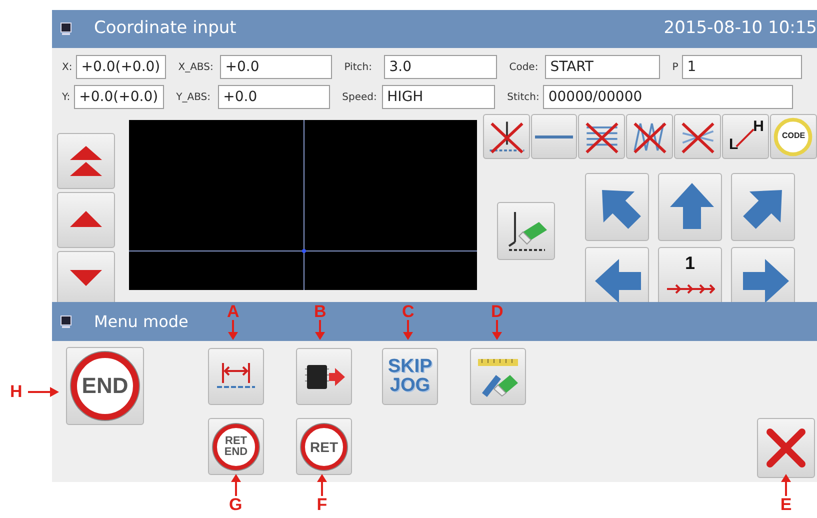  I want to click on callout-letter: A, so click(233, 311).